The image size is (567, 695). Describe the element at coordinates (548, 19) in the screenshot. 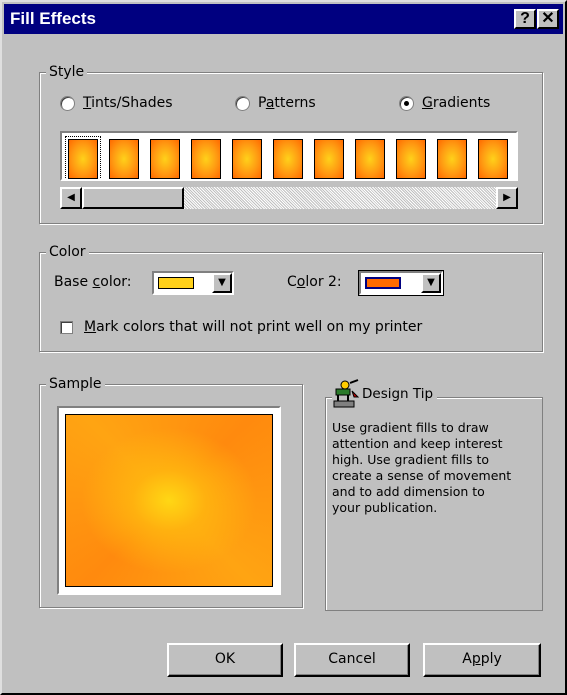

I see `close-icon: ✕` at that location.